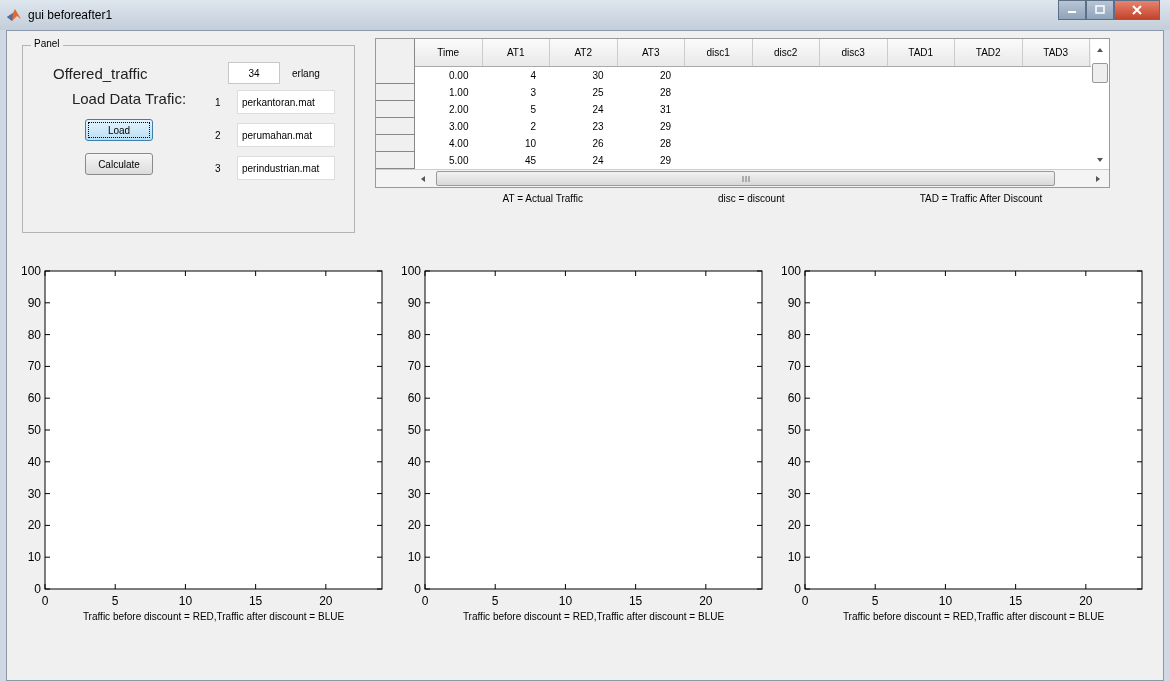  What do you see at coordinates (71, 15) in the screenshot?
I see `window-title: gui beforeafter1` at bounding box center [71, 15].